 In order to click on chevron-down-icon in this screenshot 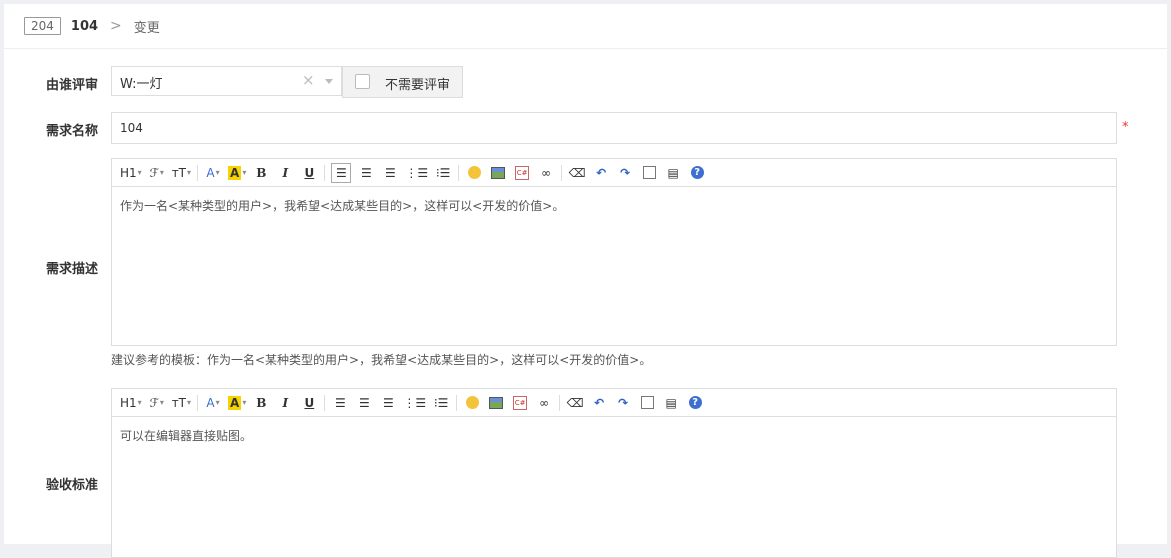, I will do `click(329, 81)`.